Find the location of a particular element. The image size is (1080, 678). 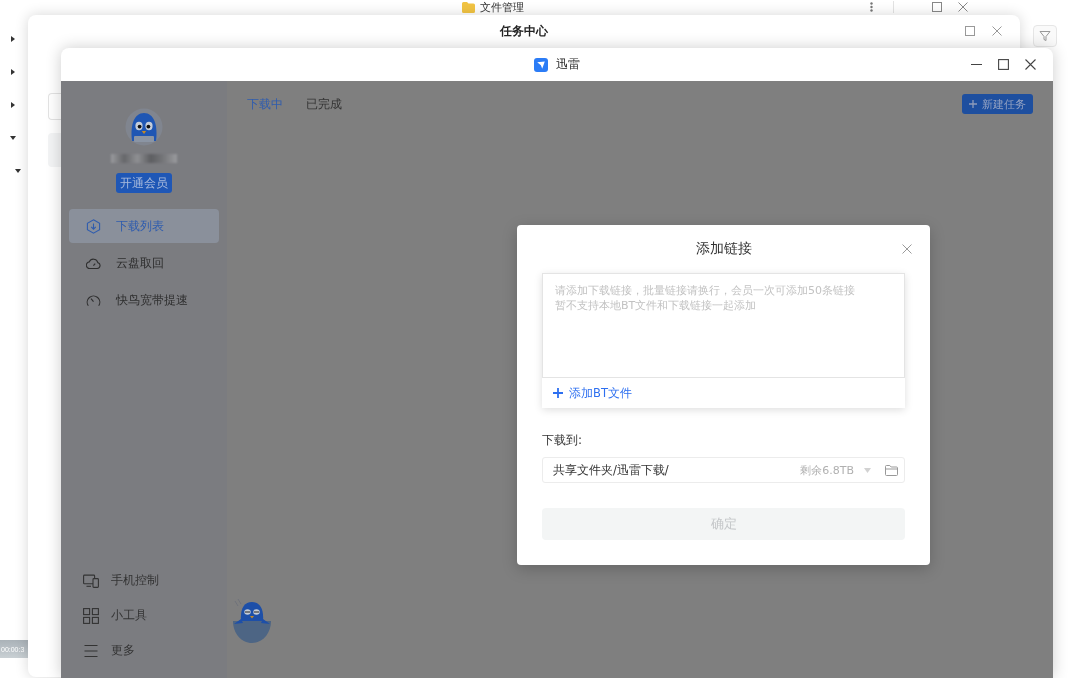

path-text: 共享文件夹/迅雷下载/ is located at coordinates (611, 470).